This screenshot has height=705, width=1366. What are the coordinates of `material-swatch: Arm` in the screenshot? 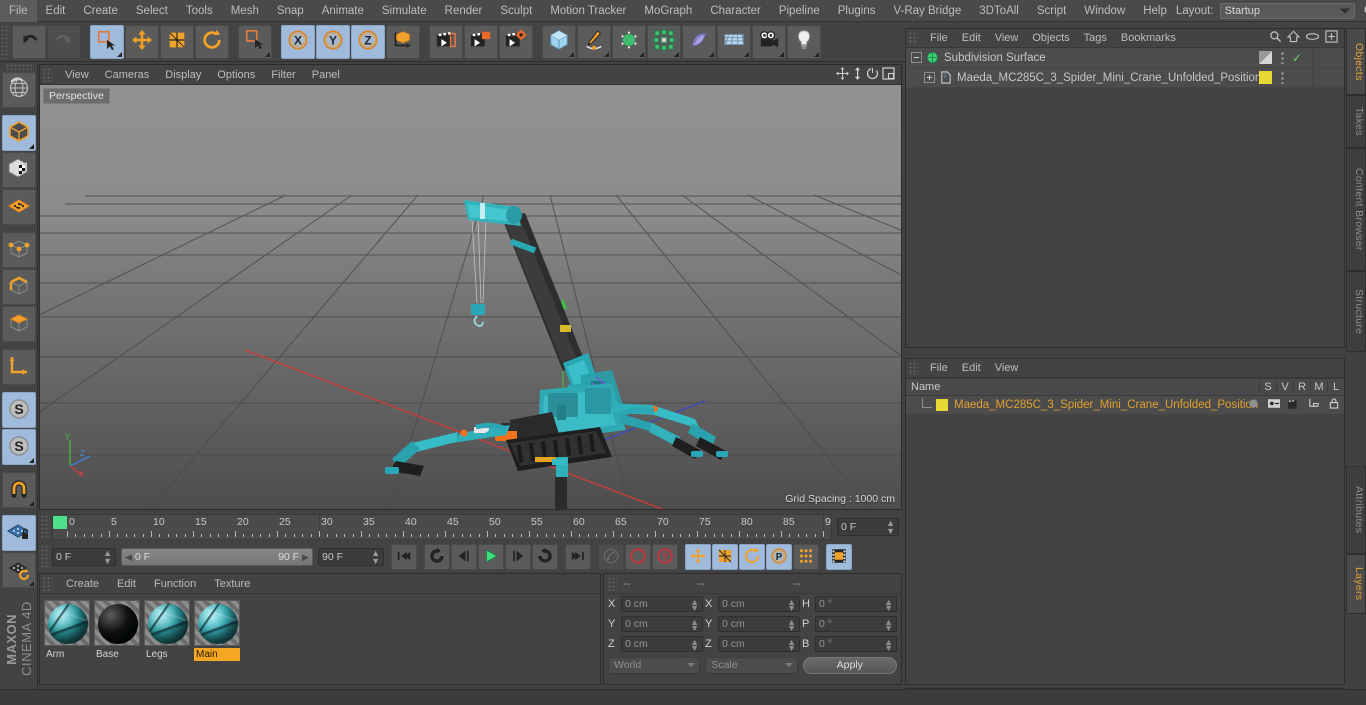 It's located at (67, 630).